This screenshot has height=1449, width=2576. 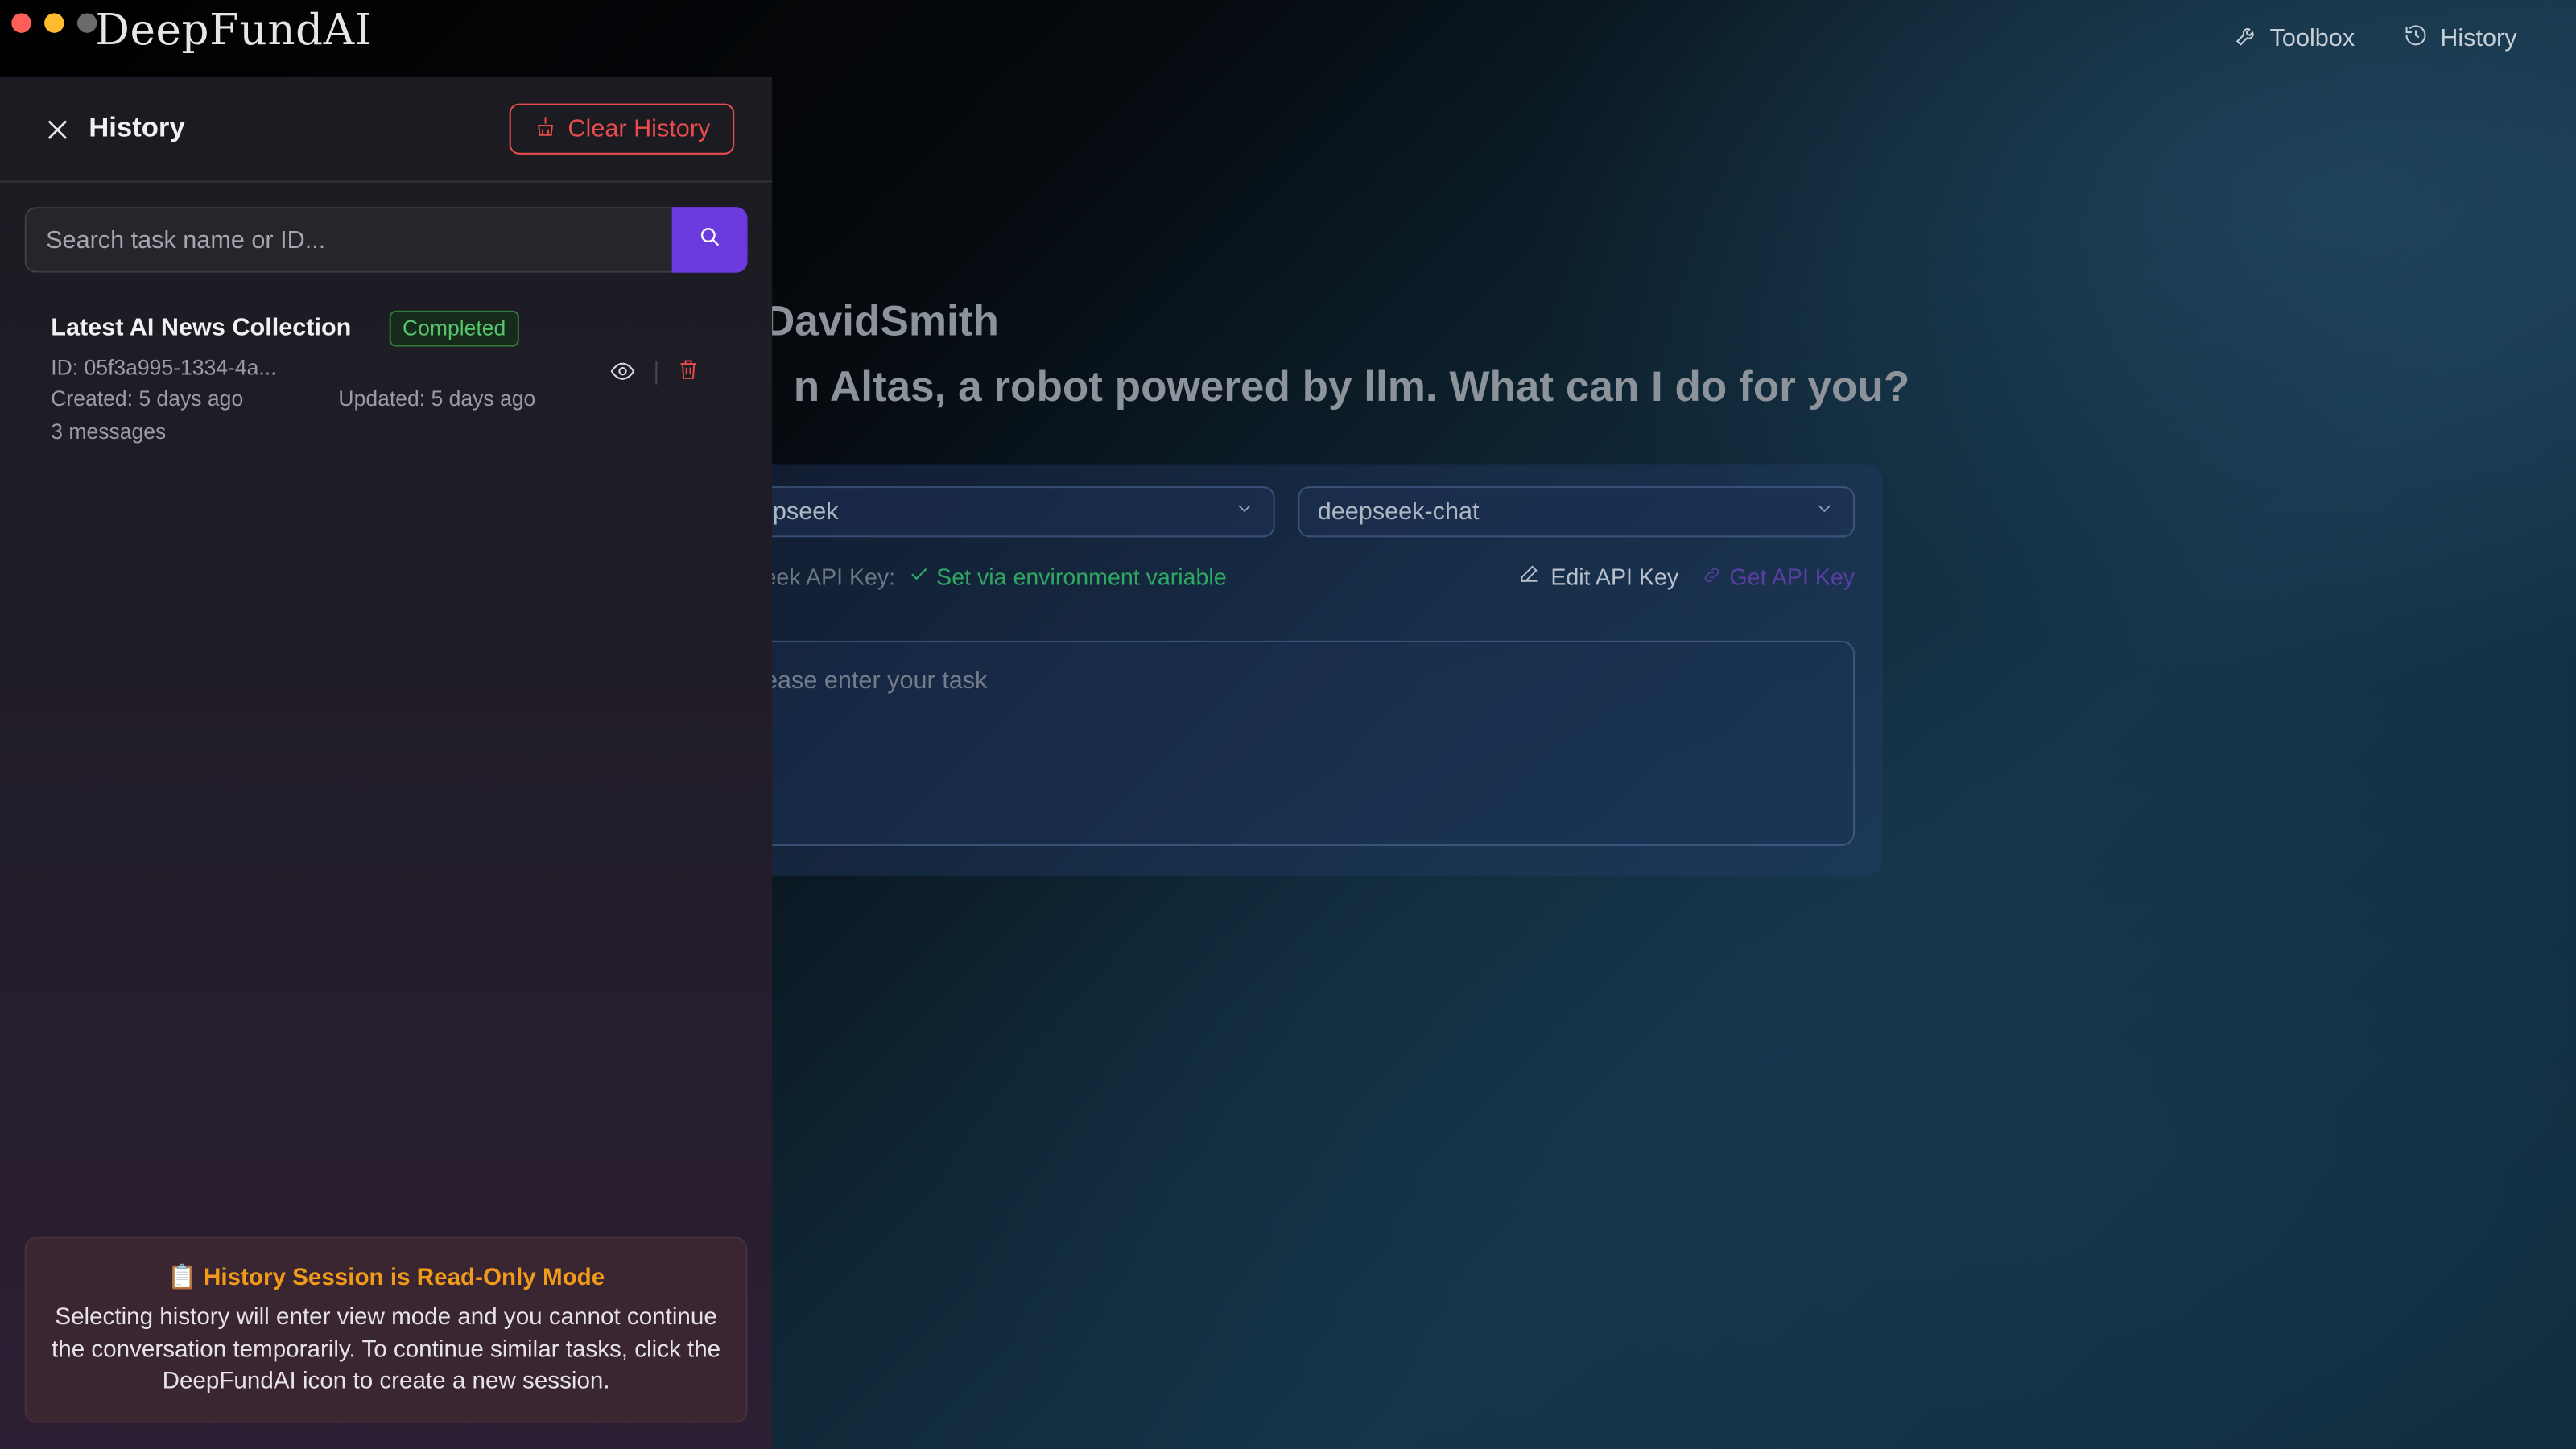 What do you see at coordinates (21, 23) in the screenshot?
I see `close-window-button` at bounding box center [21, 23].